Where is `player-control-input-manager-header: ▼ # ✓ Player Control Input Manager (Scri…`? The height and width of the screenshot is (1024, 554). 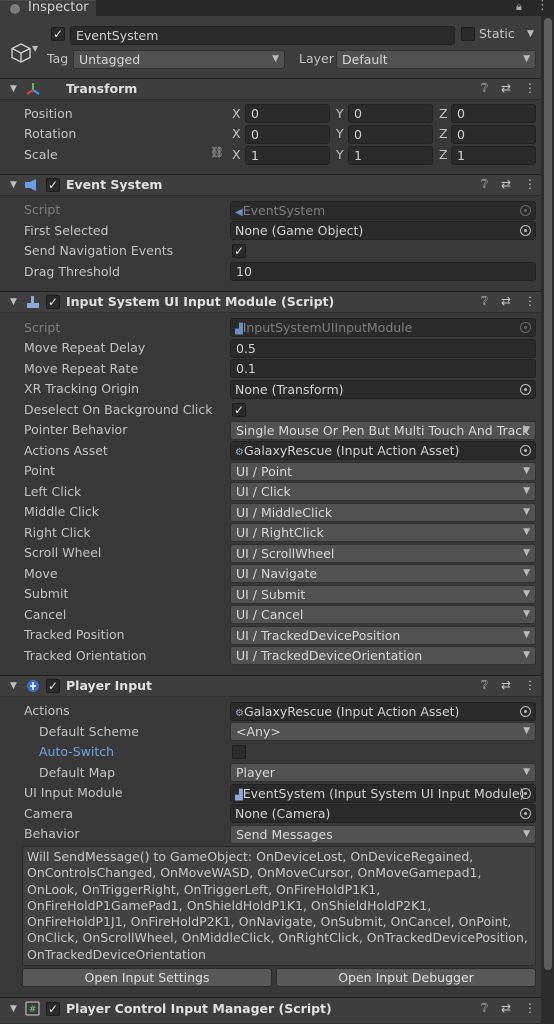 player-control-input-manager-header: ▼ # ✓ Player Control Input Manager (Scri… is located at coordinates (270, 1010).